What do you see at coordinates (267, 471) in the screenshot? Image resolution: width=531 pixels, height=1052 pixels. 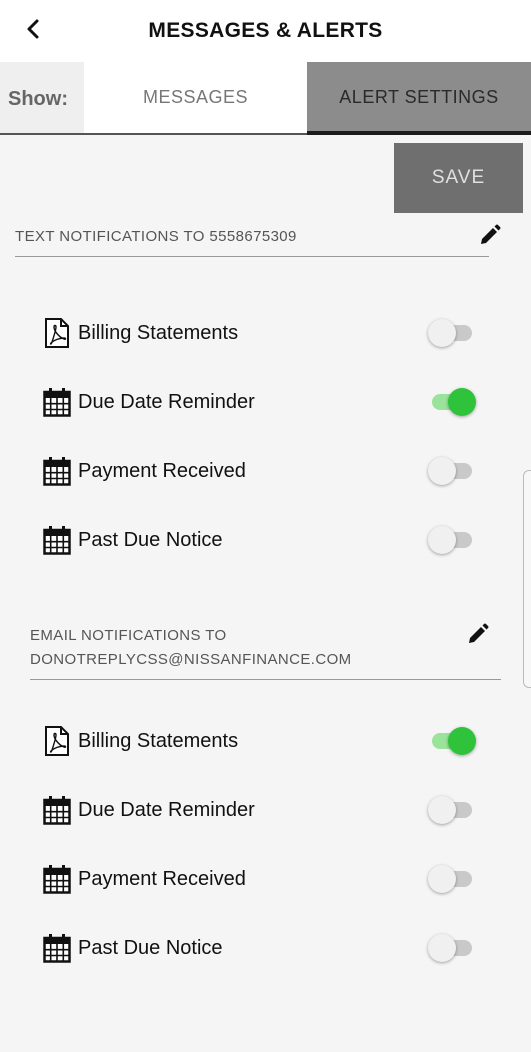 I see `text-row-payment-received: Payment Received` at bounding box center [267, 471].